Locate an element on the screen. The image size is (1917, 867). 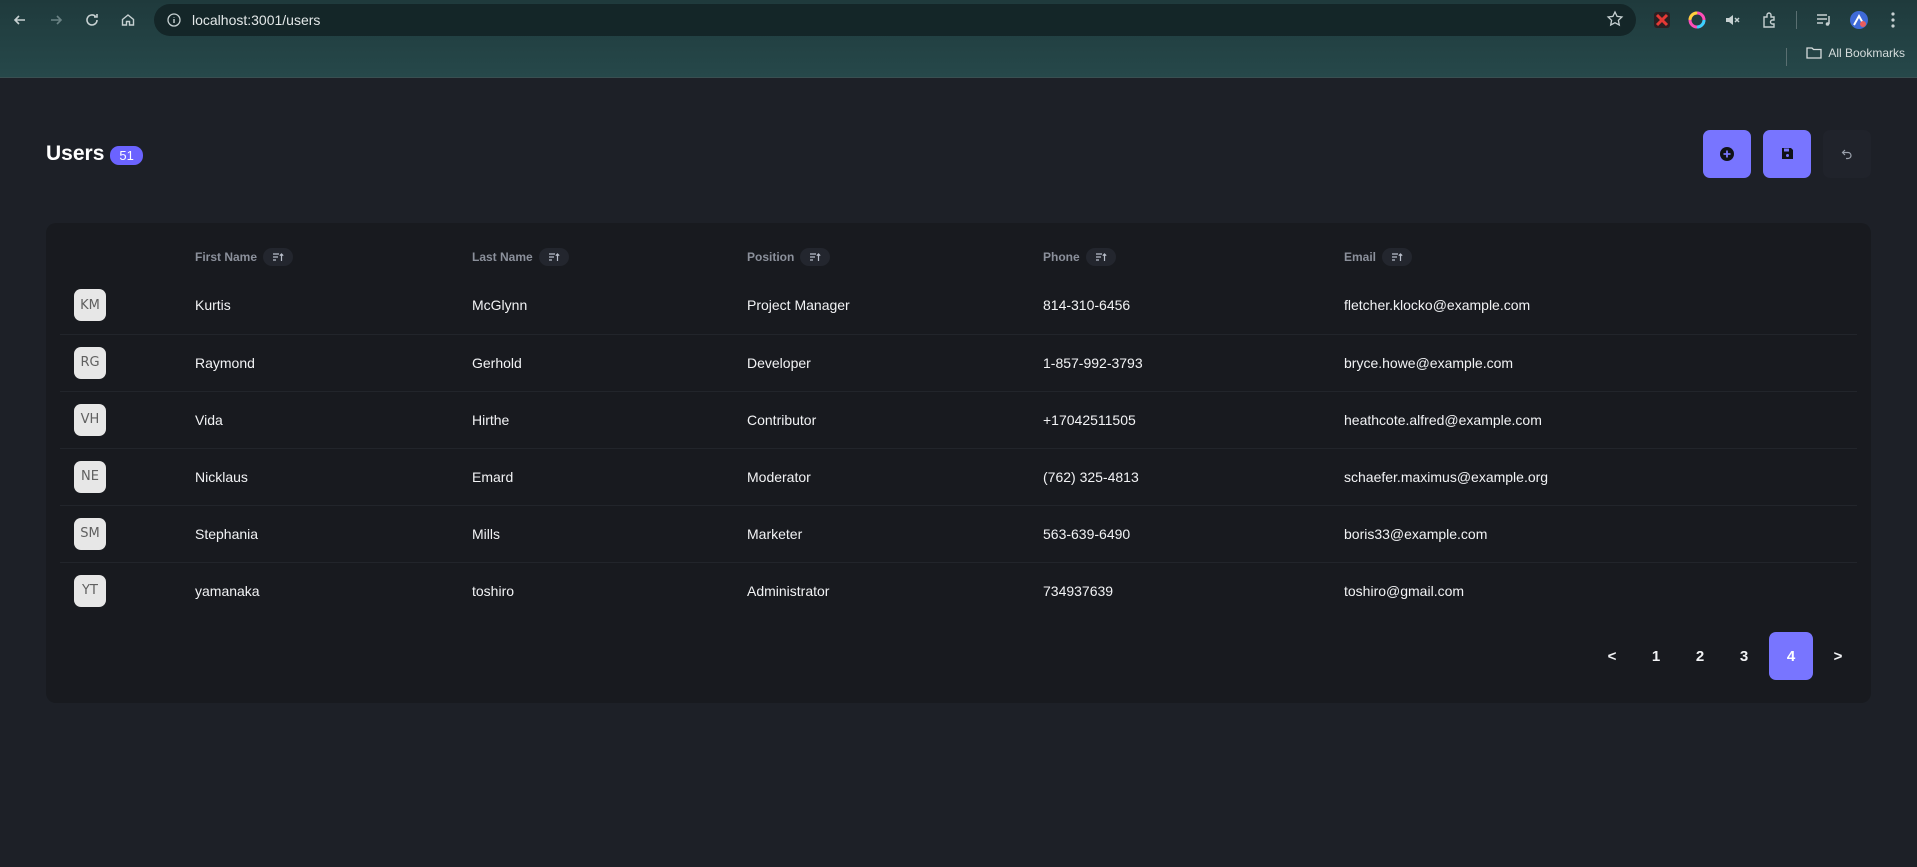
avatar: RG is located at coordinates (90, 362).